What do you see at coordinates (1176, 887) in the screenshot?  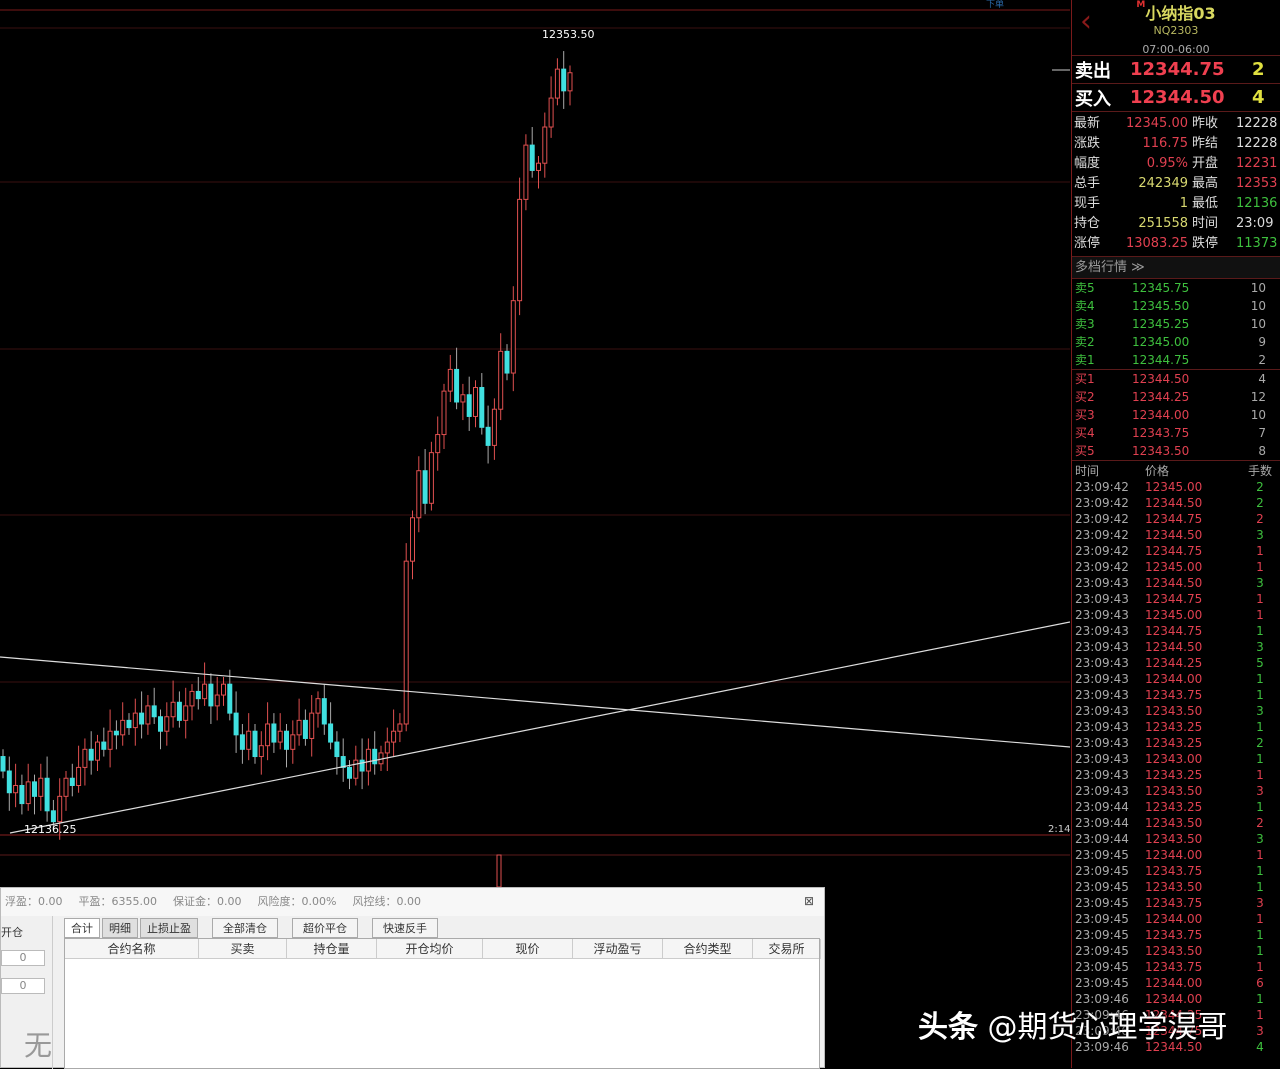 I see `tick-row: 23:09:45 12343.50 1` at bounding box center [1176, 887].